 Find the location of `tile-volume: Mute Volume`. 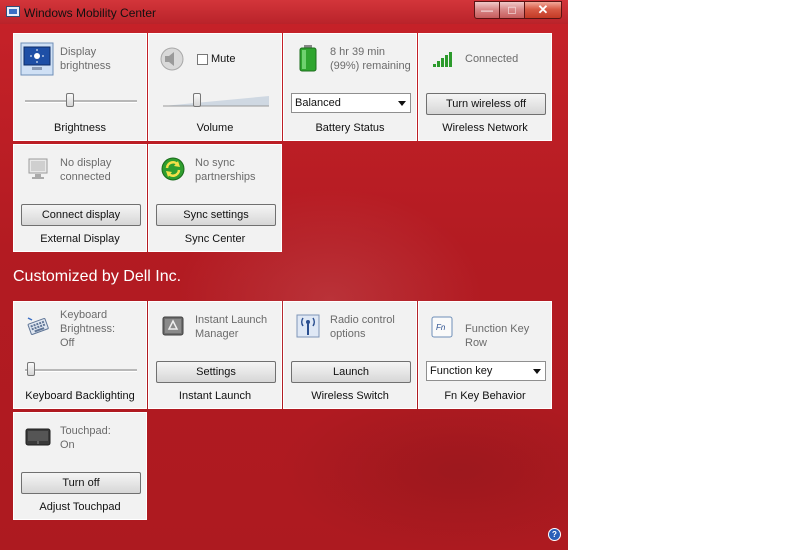

tile-volume: Mute Volume is located at coordinates (215, 87).